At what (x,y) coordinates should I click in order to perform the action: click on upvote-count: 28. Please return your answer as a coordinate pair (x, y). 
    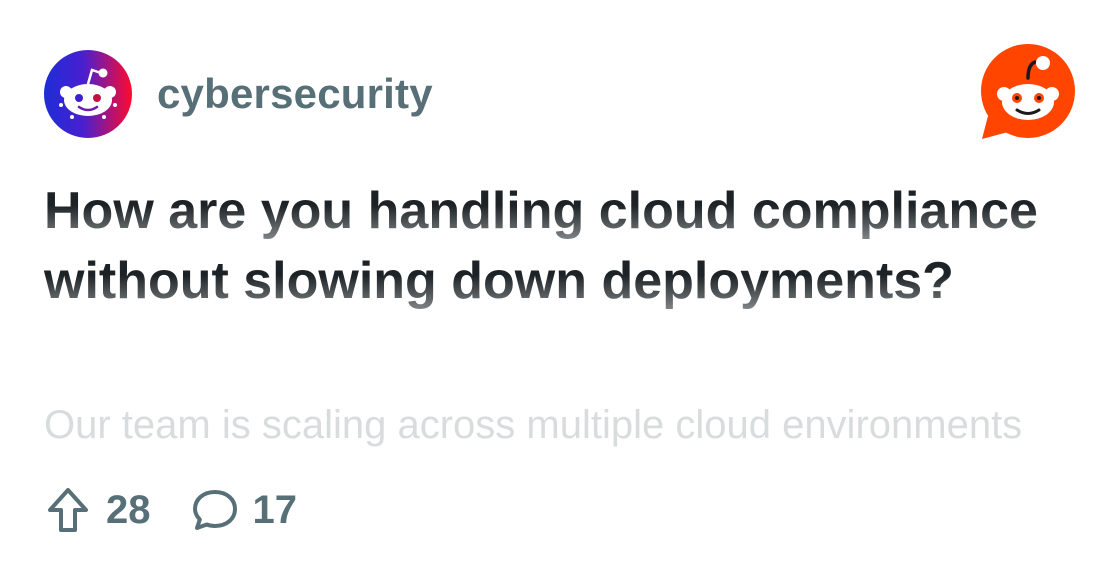
    Looking at the image, I should click on (128, 509).